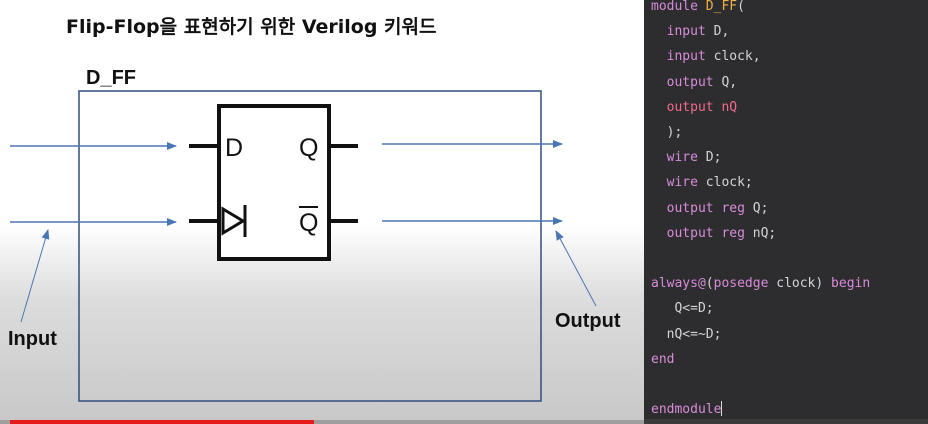 This screenshot has width=928, height=424. I want to click on editor-bottom-strip, so click(786, 421).